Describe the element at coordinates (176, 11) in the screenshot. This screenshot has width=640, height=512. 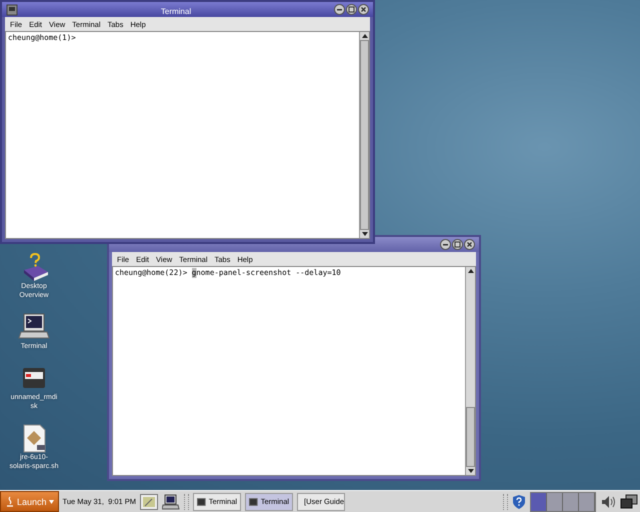
I see `window-title: Terminal` at that location.